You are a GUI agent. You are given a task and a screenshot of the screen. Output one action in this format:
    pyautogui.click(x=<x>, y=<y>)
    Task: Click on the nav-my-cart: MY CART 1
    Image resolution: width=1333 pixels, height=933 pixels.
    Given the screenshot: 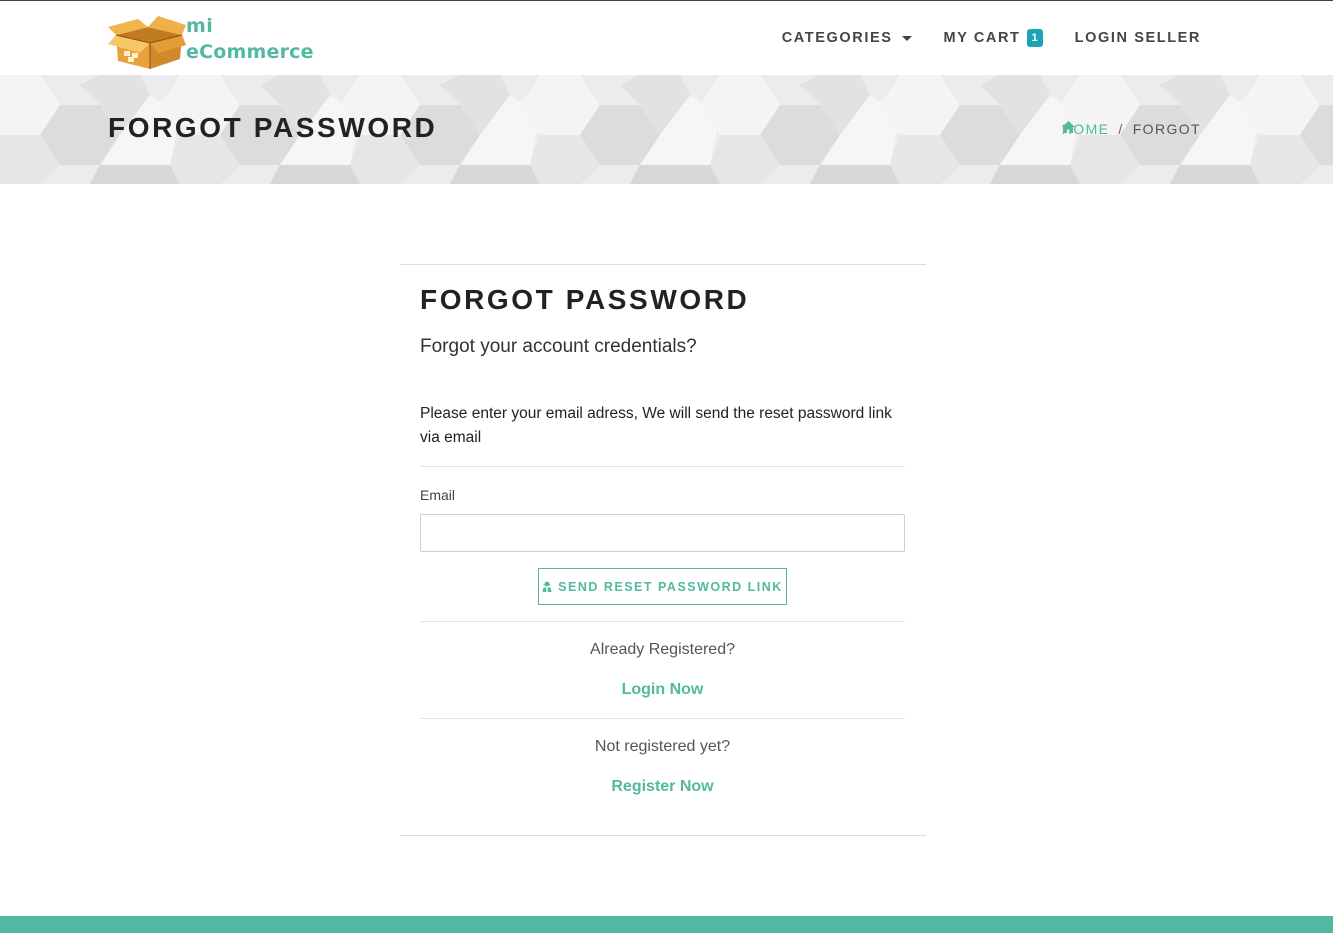 What is the action you would take?
    pyautogui.click(x=993, y=38)
    